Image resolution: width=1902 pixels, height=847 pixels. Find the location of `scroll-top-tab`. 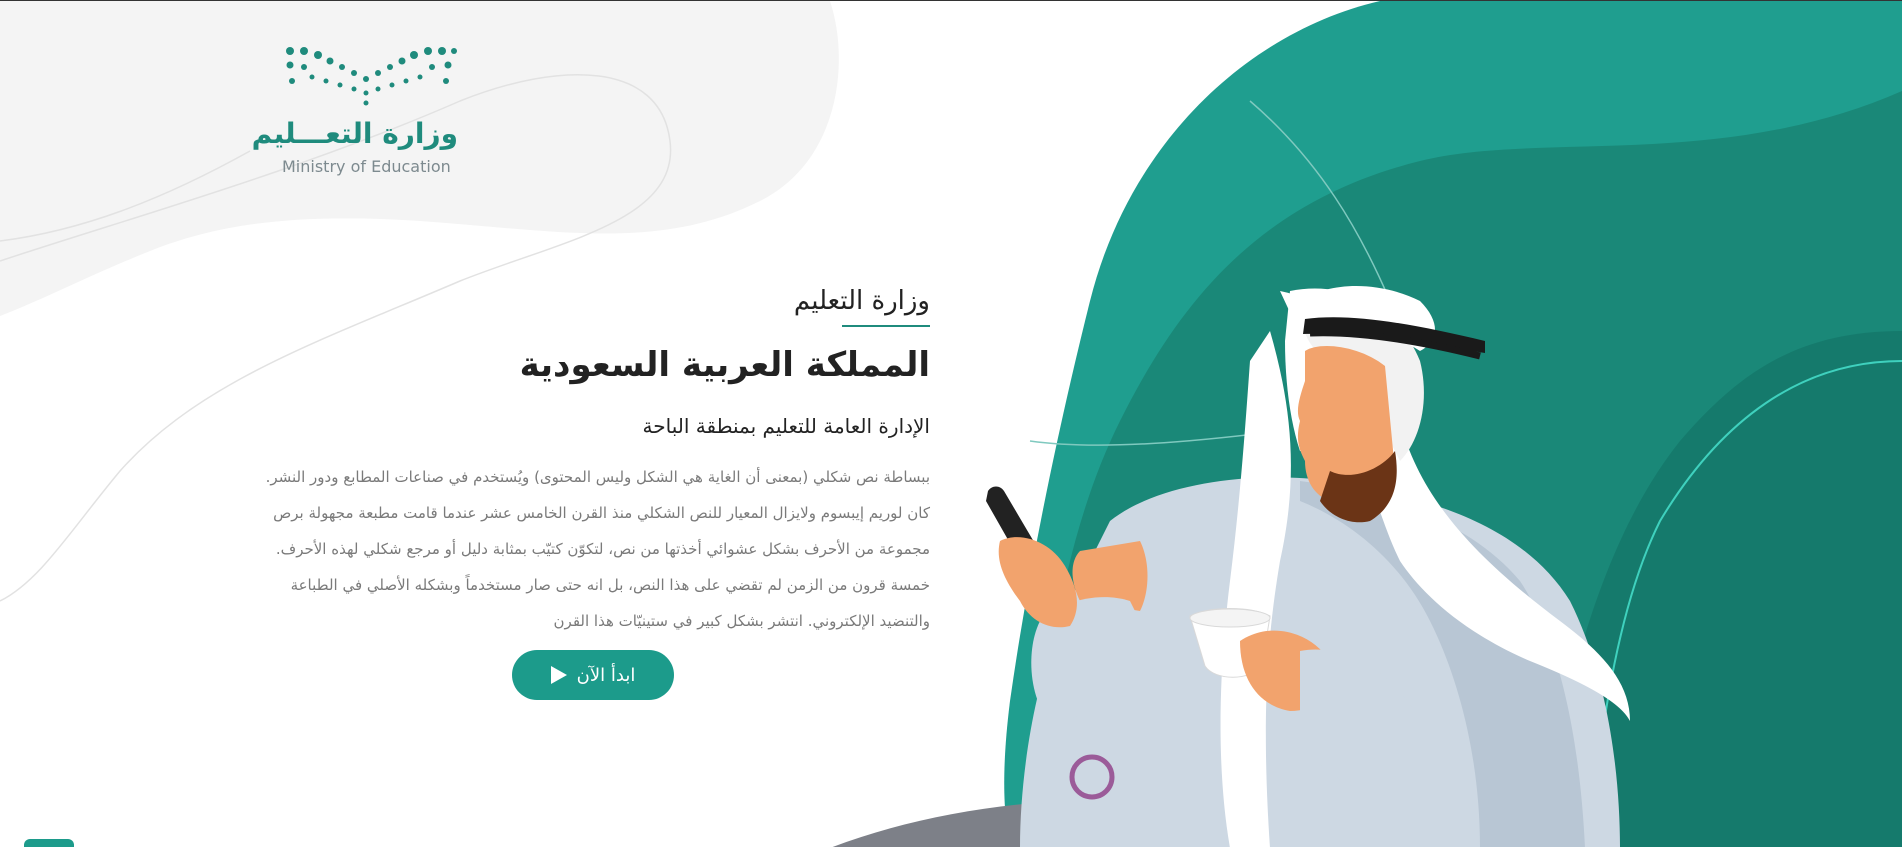

scroll-top-tab is located at coordinates (49, 843).